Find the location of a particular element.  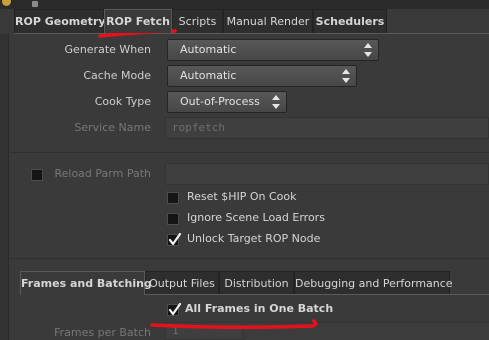

reload-parm-path-field is located at coordinates (327, 174).